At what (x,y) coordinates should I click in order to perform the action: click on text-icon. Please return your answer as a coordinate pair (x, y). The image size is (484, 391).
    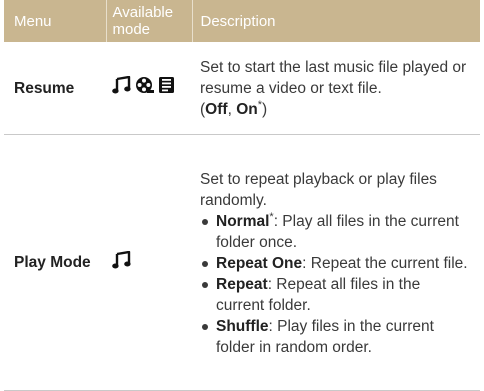
    Looking at the image, I should click on (166, 85).